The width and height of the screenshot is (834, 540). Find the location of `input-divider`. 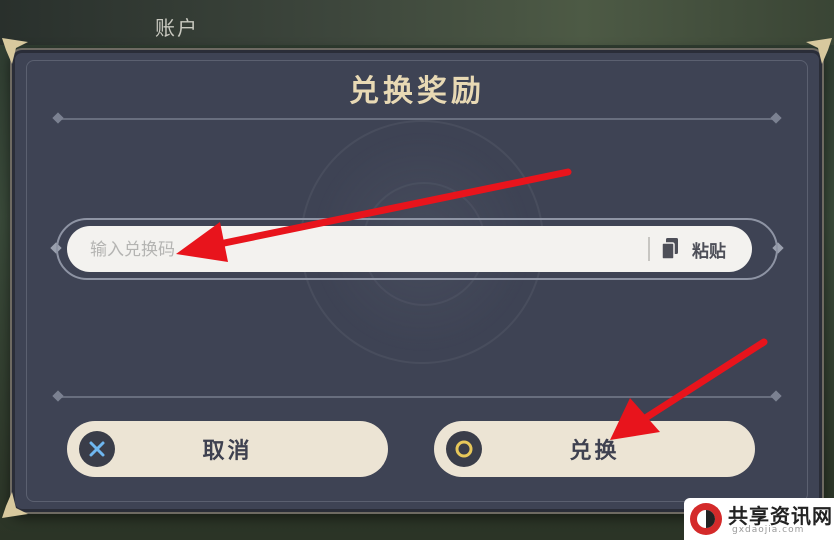

input-divider is located at coordinates (649, 249).